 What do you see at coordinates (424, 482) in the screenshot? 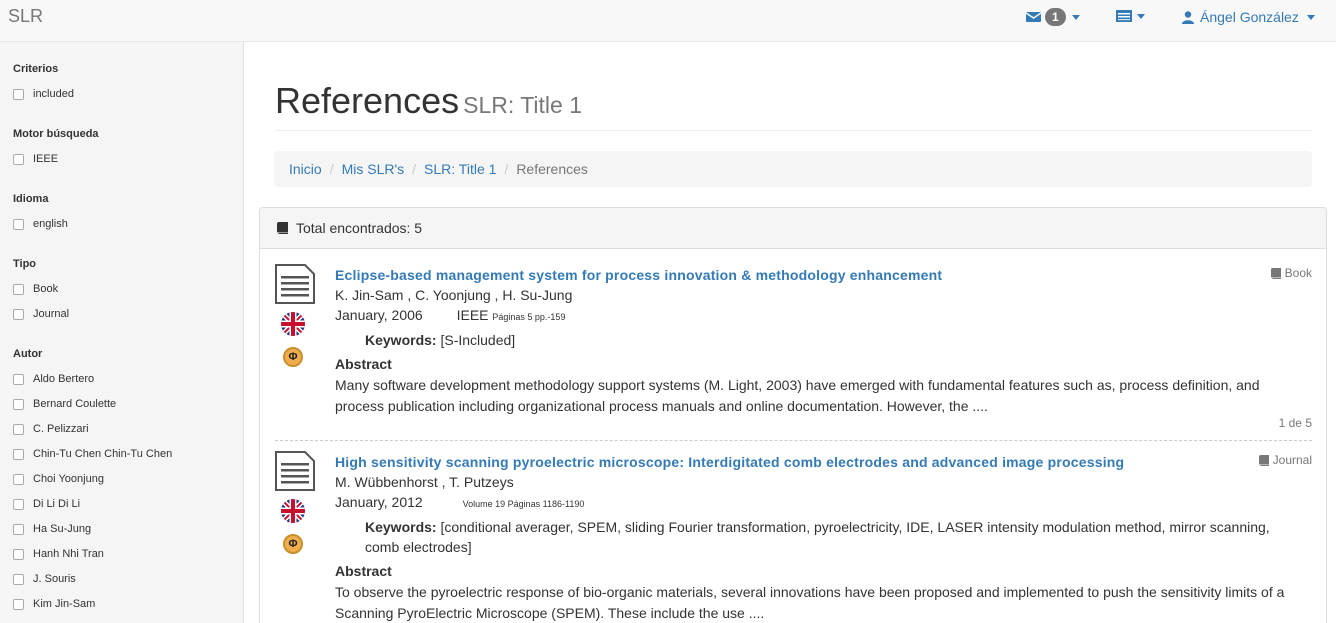
I see `reference-authors: M. Wübbenhorst , T. Putzeys` at bounding box center [424, 482].